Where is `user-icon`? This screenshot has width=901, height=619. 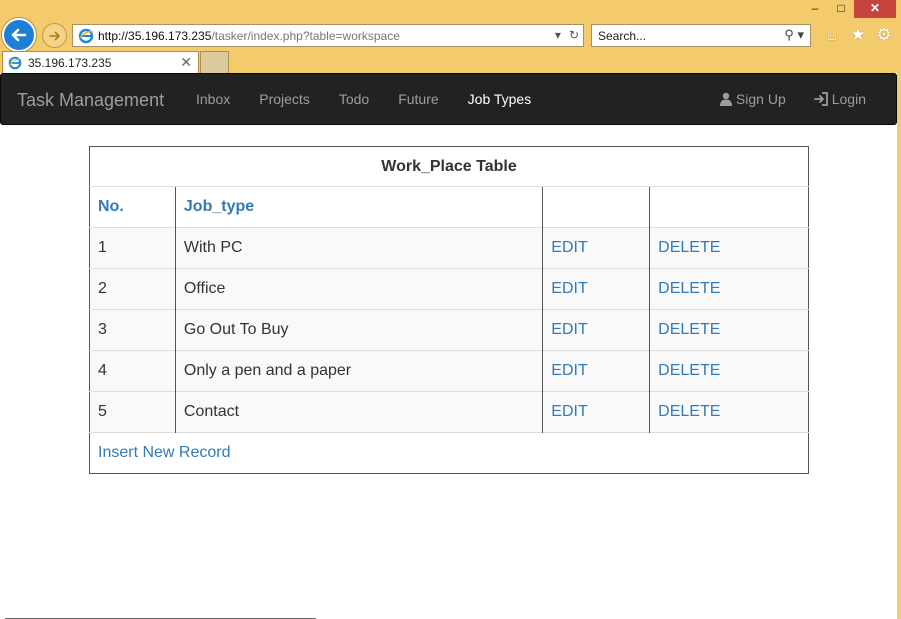
user-icon is located at coordinates (725, 99).